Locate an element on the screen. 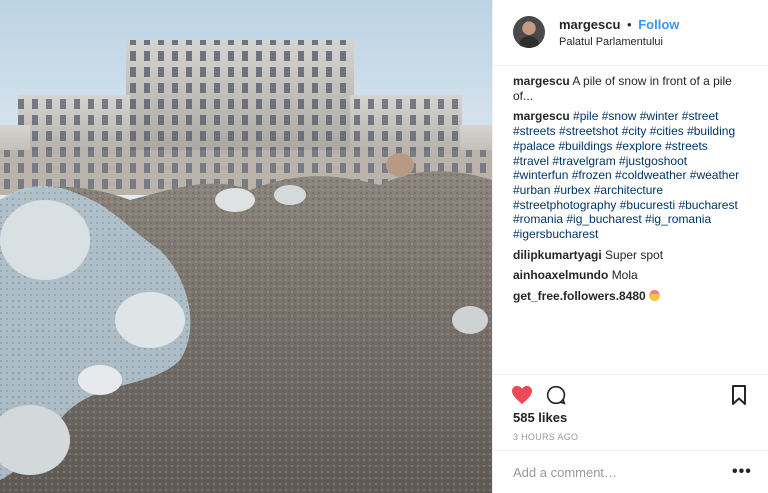  comment-item: ainhoaxelmundo Mola is located at coordinates (629, 275).